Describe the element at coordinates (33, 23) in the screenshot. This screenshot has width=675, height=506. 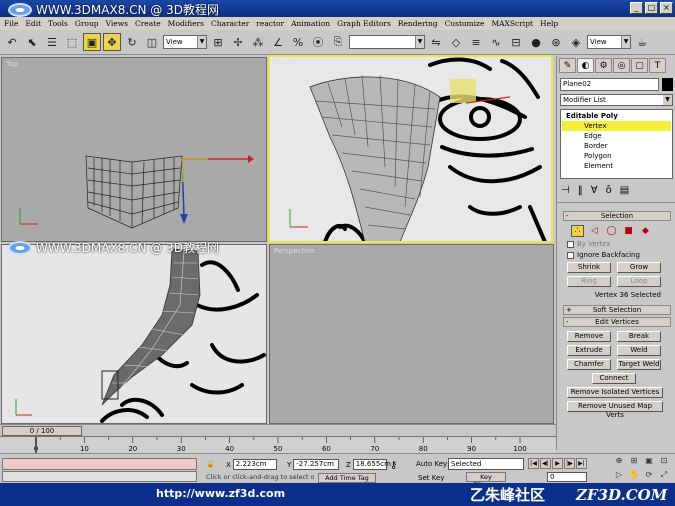
I see `menu-edit: Edit` at that location.